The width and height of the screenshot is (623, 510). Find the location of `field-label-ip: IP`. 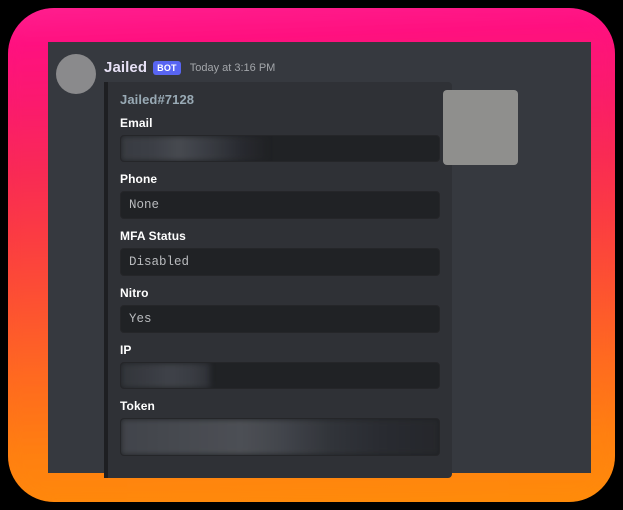

field-label-ip: IP is located at coordinates (126, 350).